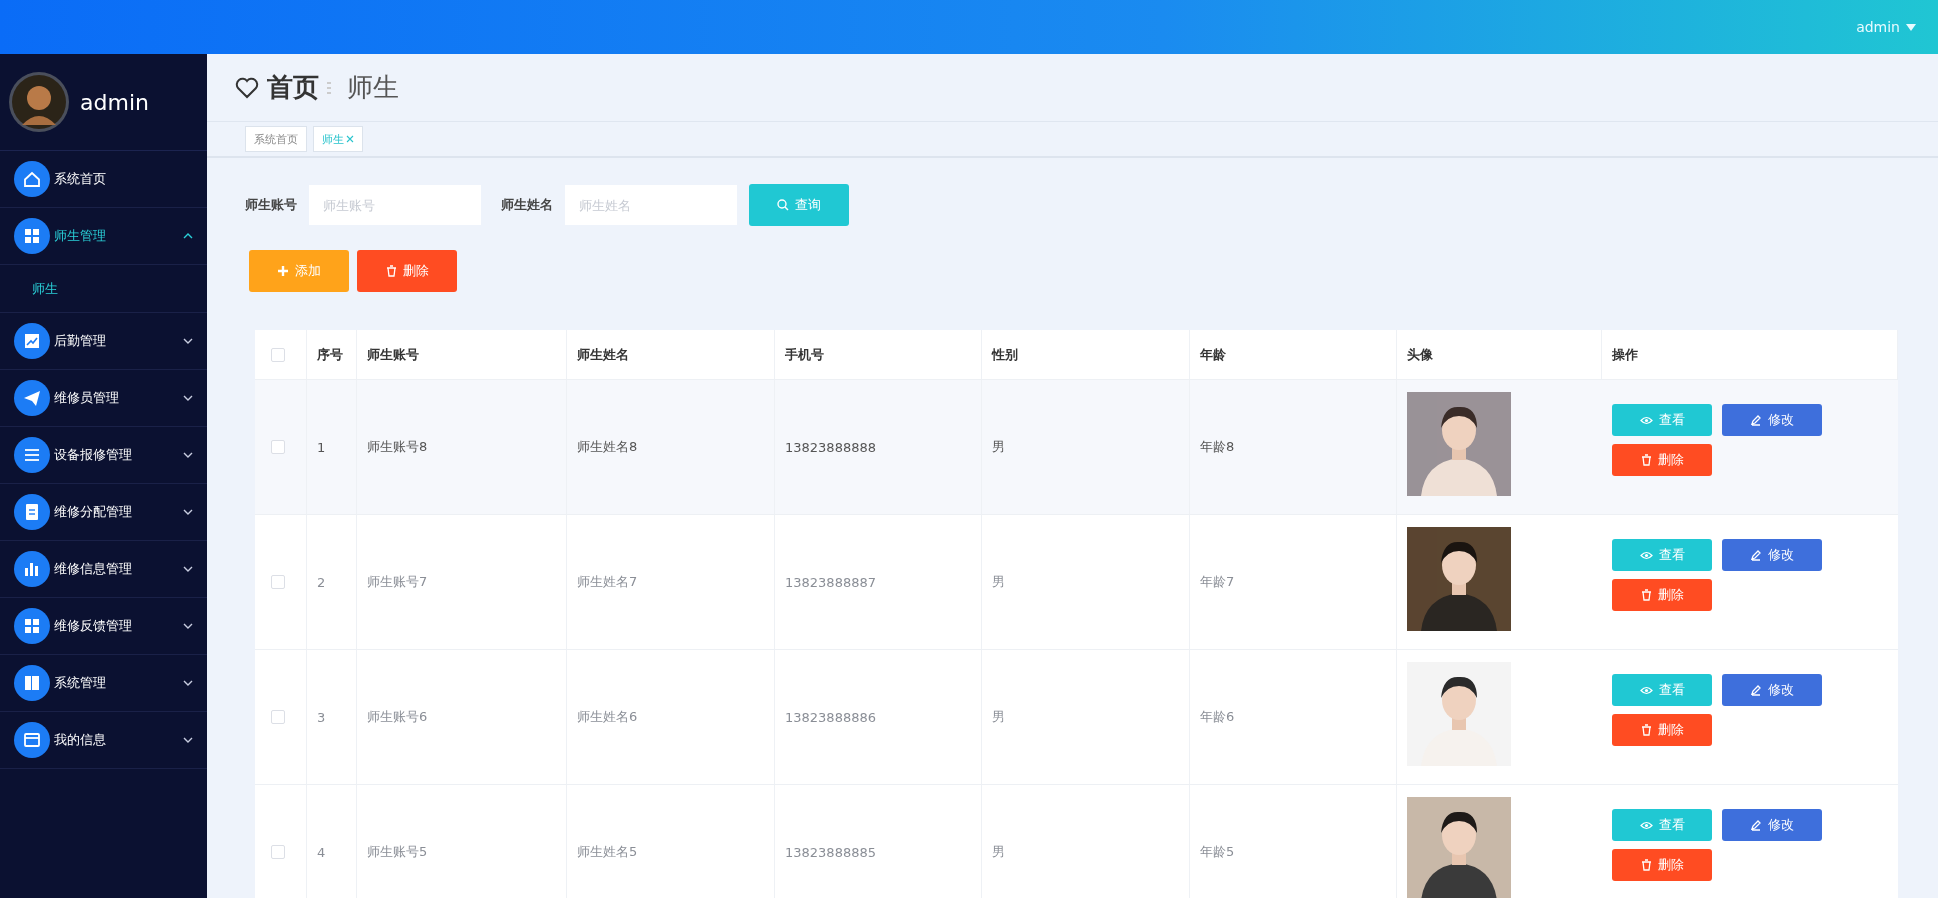  What do you see at coordinates (671, 447) in the screenshot?
I see `table-cell: 师生姓名8` at bounding box center [671, 447].